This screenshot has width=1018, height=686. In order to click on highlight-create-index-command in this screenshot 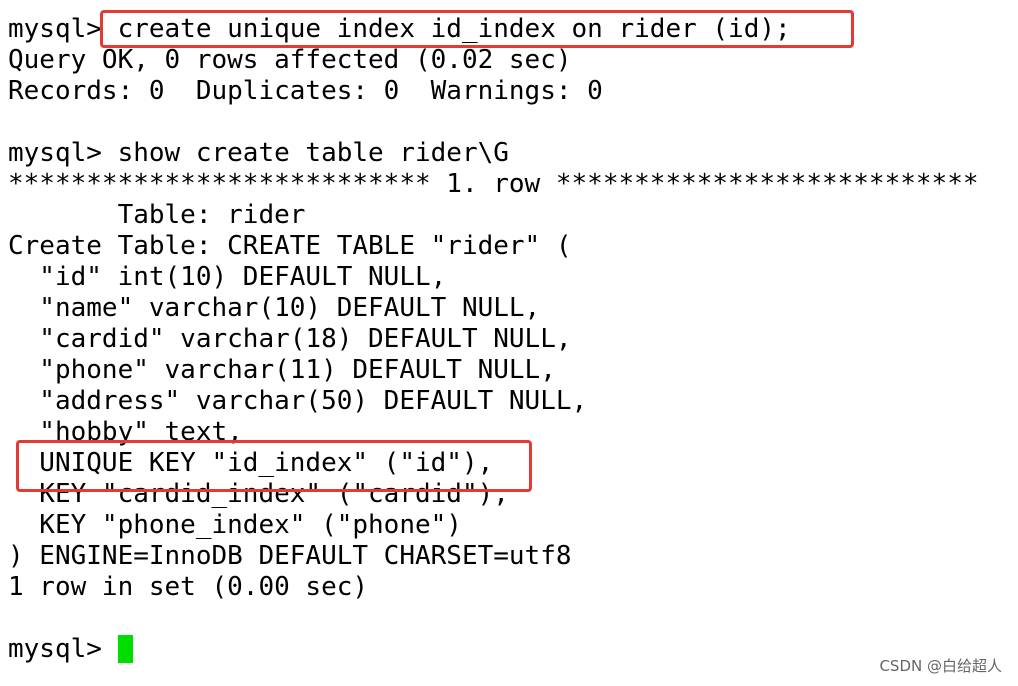, I will do `click(477, 29)`.